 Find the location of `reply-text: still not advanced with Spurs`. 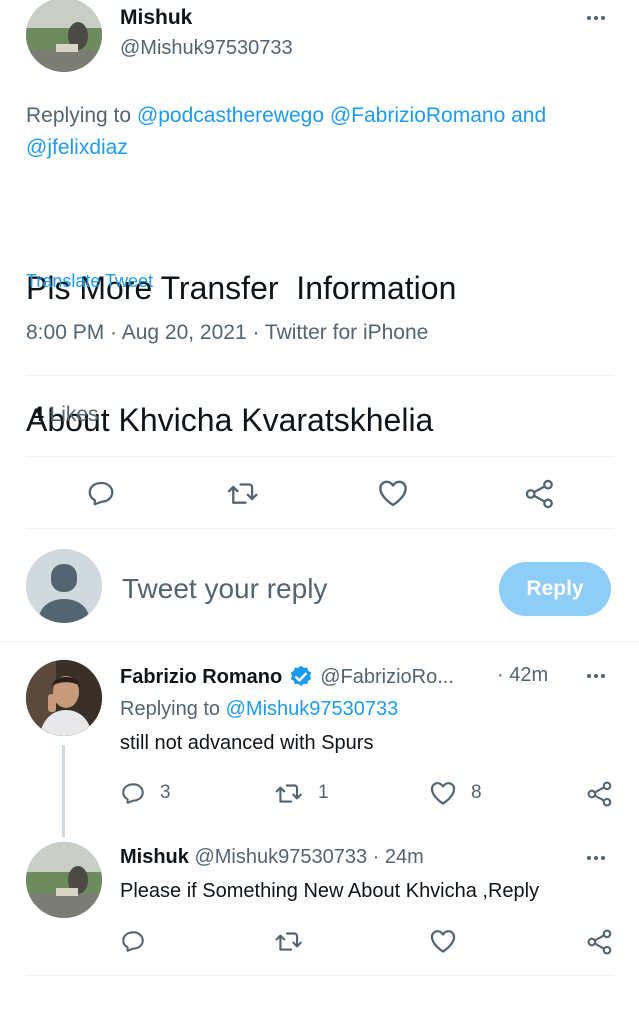

reply-text: still not advanced with Spurs is located at coordinates (247, 743).